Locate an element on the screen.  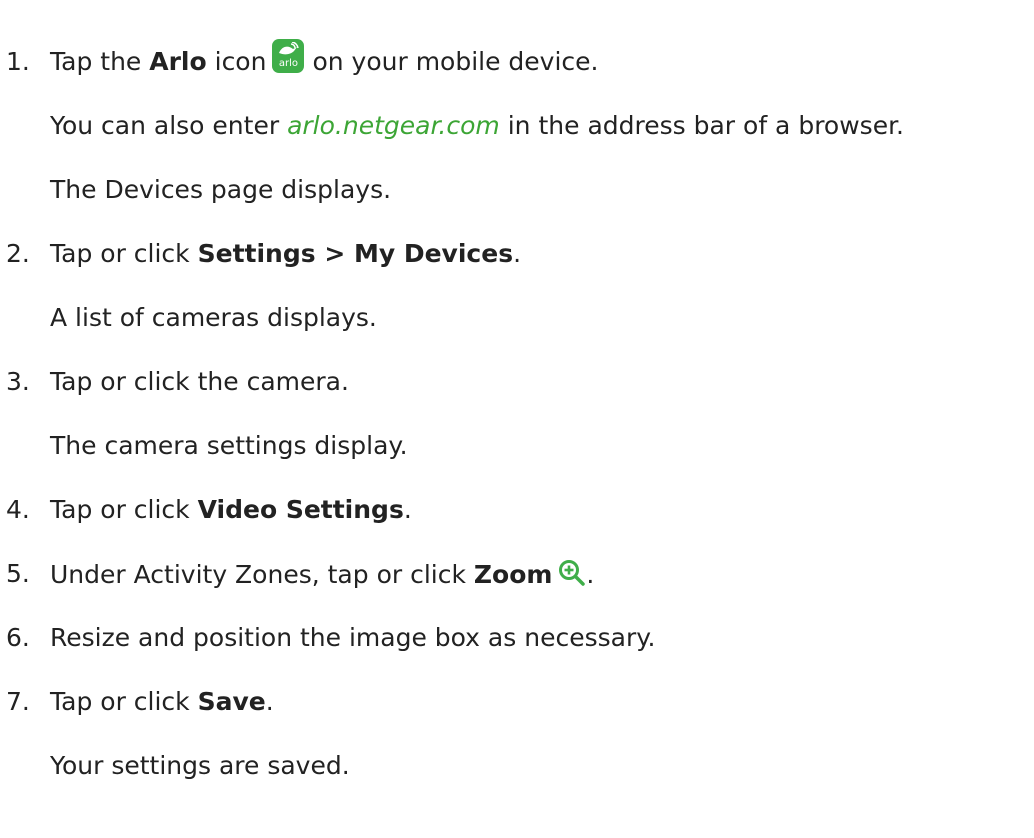
step-number: 1. is located at coordinates (18, 61).